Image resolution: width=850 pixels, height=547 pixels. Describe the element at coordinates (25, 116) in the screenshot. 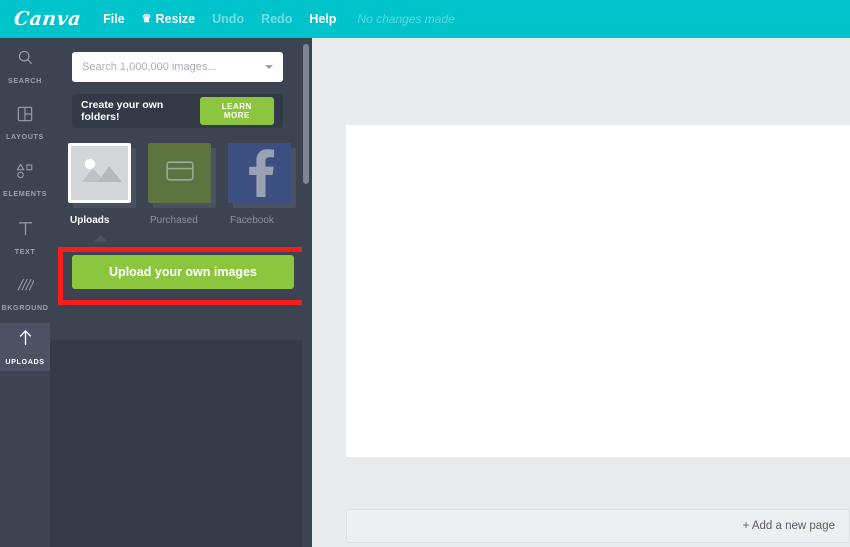

I see `layouts-icon` at that location.